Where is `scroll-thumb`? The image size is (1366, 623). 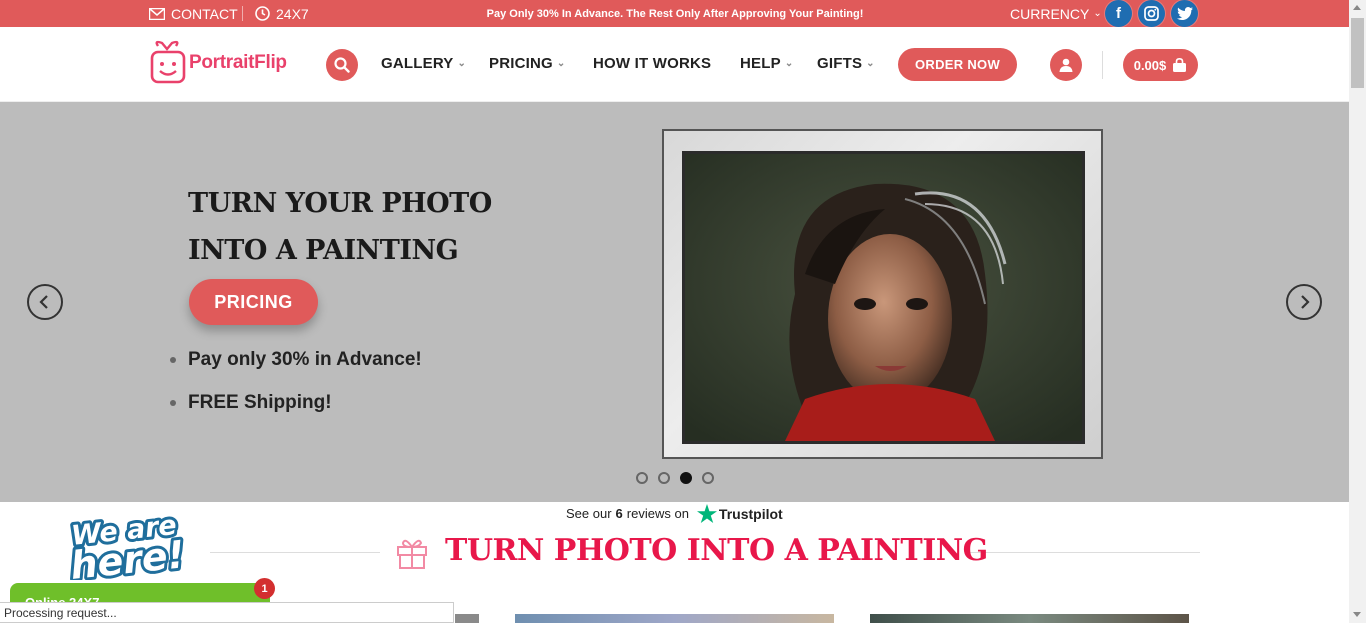
scroll-thumb is located at coordinates (1357, 53).